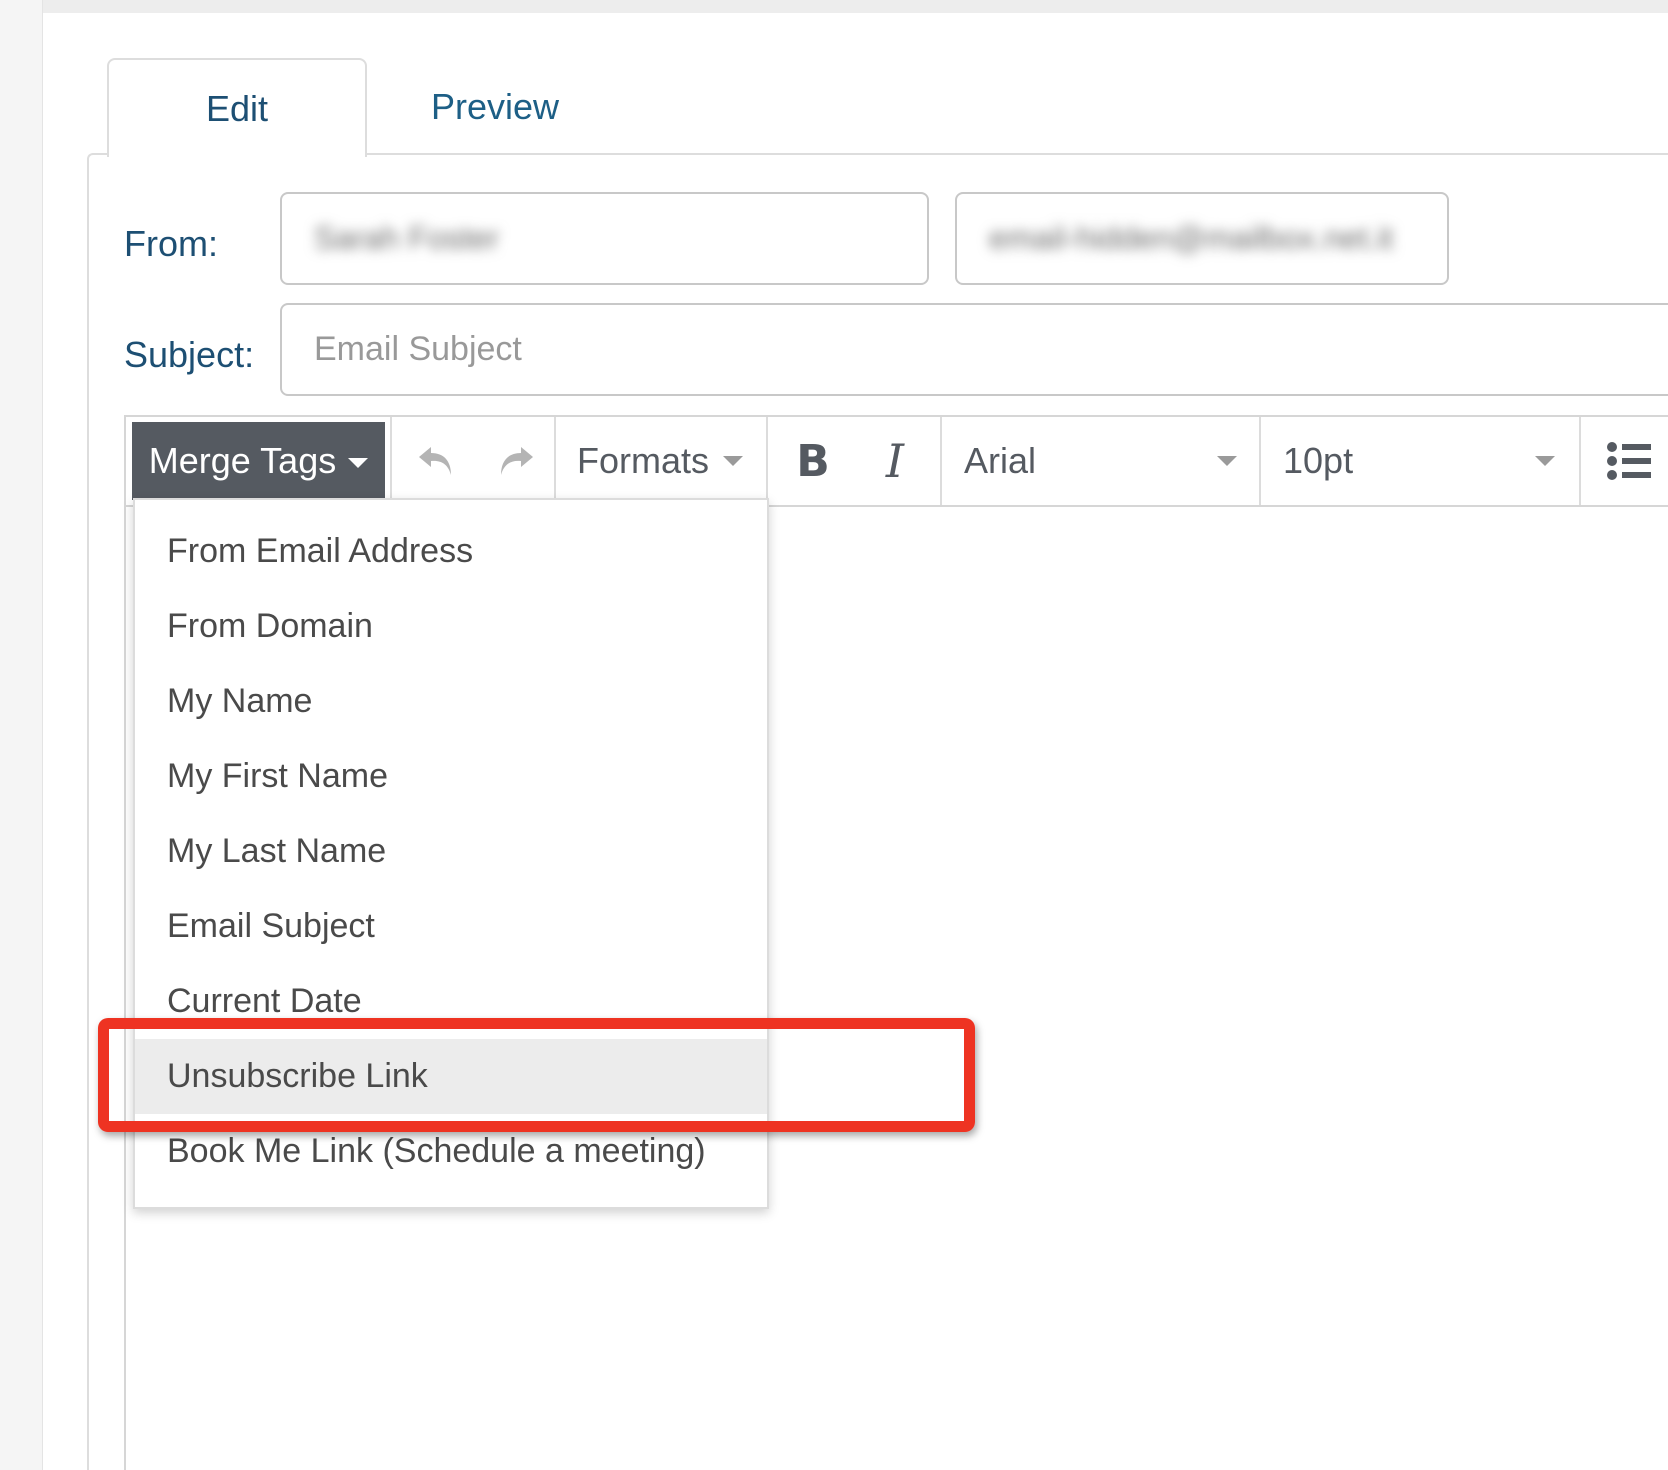 This screenshot has width=1668, height=1470. I want to click on from-name-value: Sarah Foster, so click(406, 238).